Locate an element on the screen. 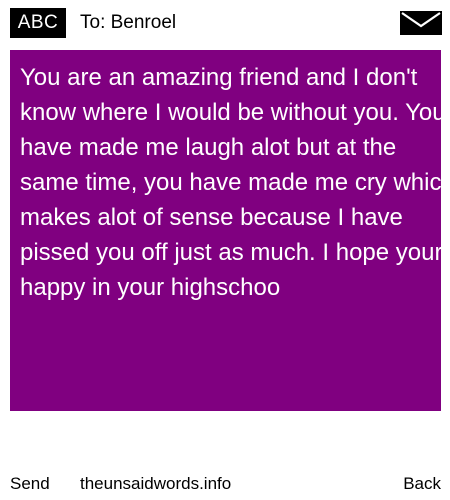  input-mode-badge: ABC is located at coordinates (38, 23).